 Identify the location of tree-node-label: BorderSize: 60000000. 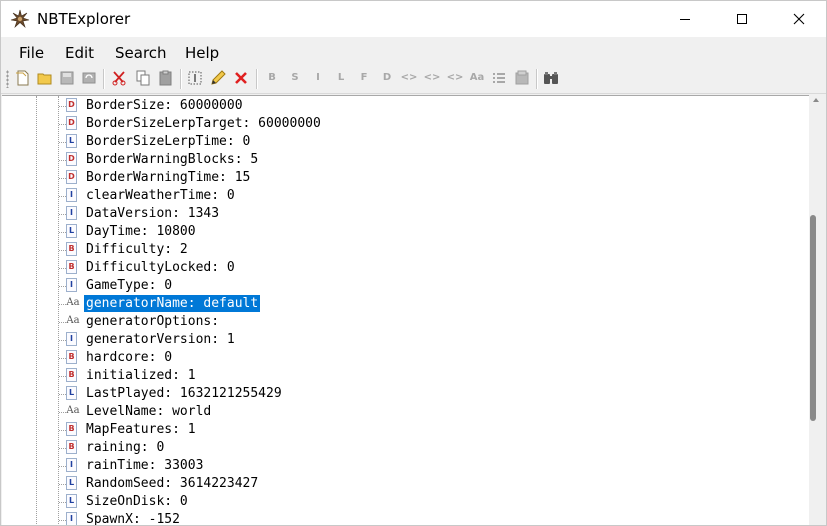
(164, 105).